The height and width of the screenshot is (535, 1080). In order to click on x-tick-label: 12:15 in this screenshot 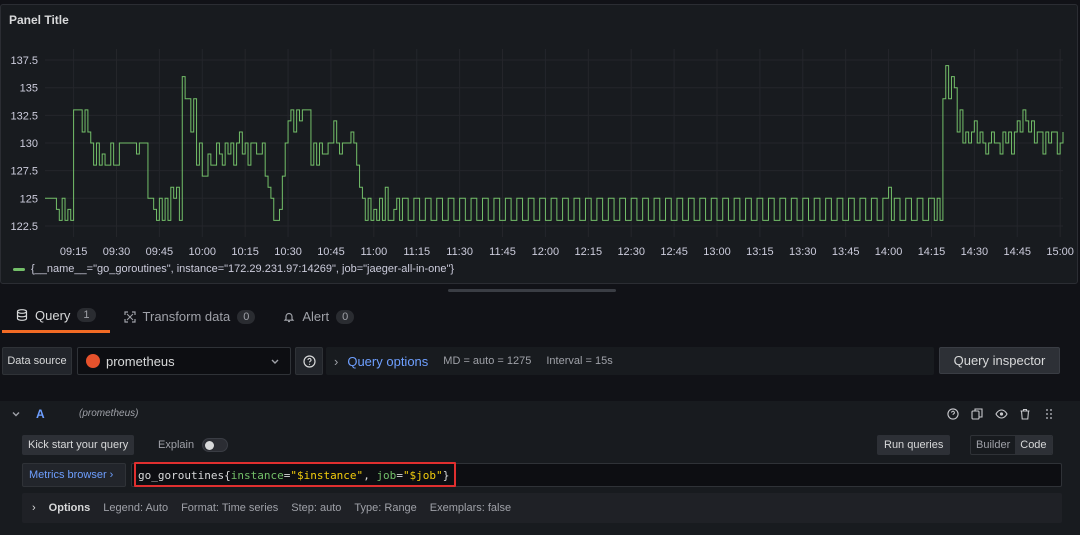, I will do `click(589, 252)`.